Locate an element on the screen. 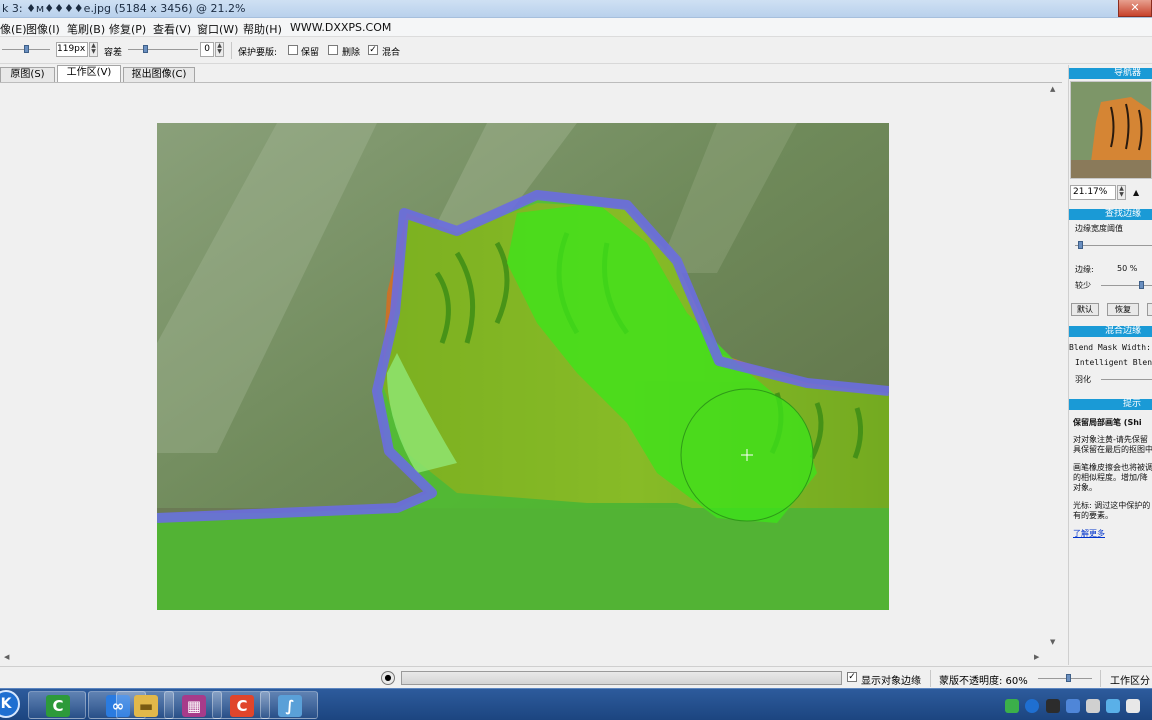  scroll-down-icon: ▼ is located at coordinates (1052, 642).